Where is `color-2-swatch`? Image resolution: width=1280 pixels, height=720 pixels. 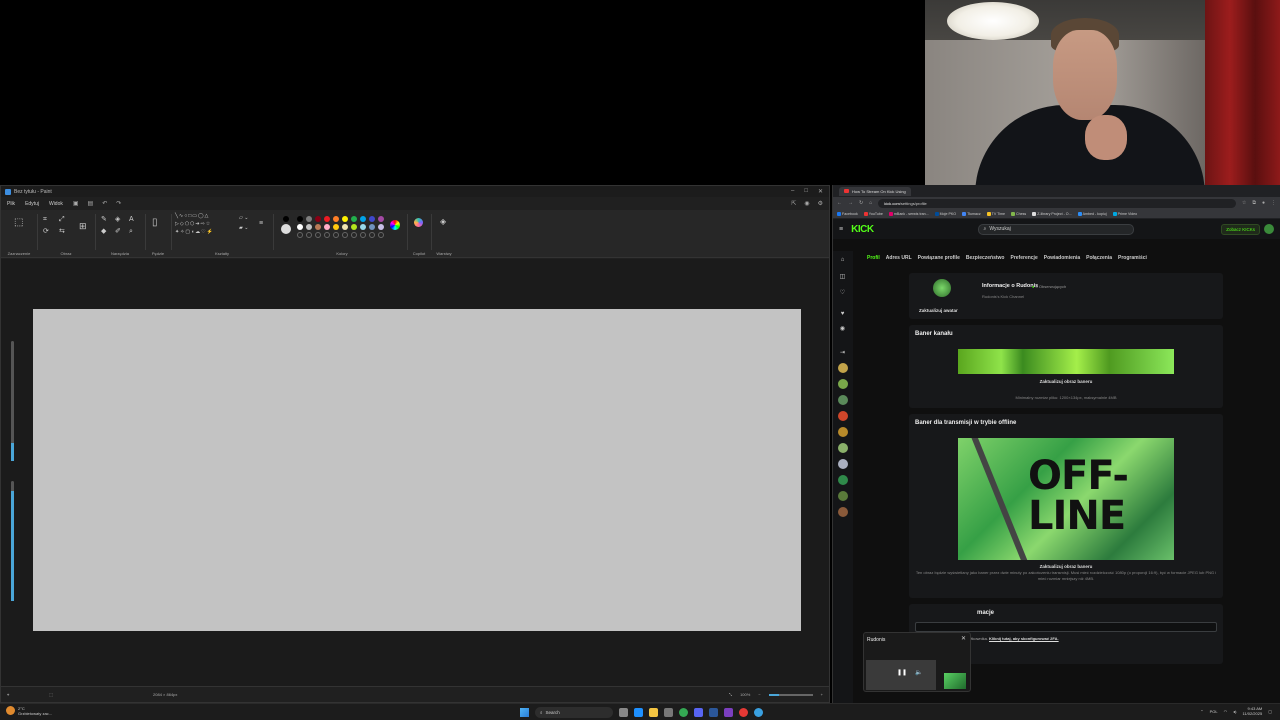 color-2-swatch is located at coordinates (286, 229).